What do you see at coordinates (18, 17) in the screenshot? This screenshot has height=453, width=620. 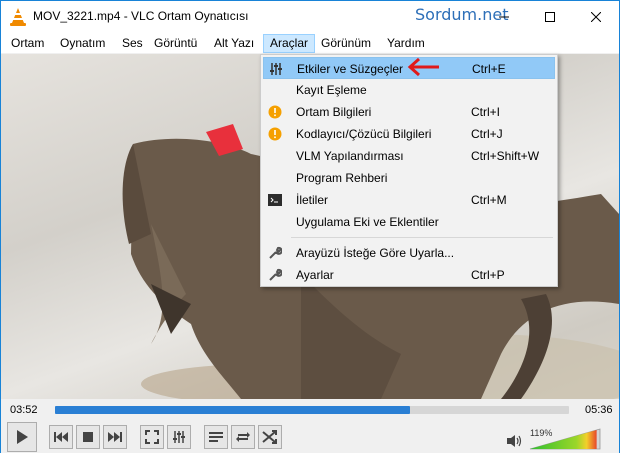 I see `vlc-cone-icon` at bounding box center [18, 17].